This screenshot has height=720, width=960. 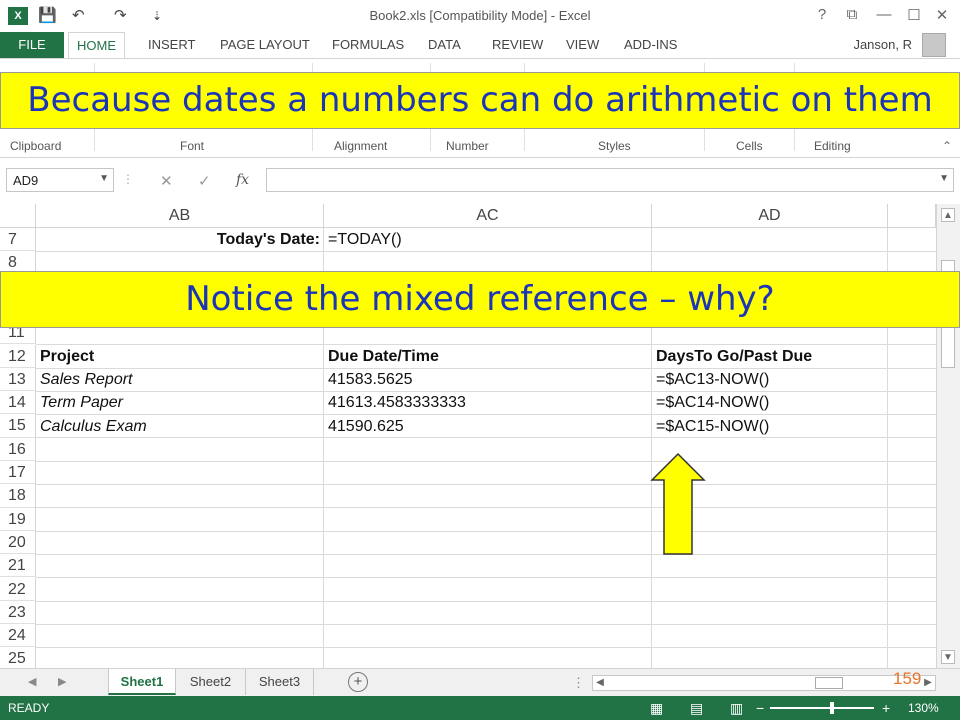 I want to click on next-sheet-icon: ▶, so click(x=62, y=681).